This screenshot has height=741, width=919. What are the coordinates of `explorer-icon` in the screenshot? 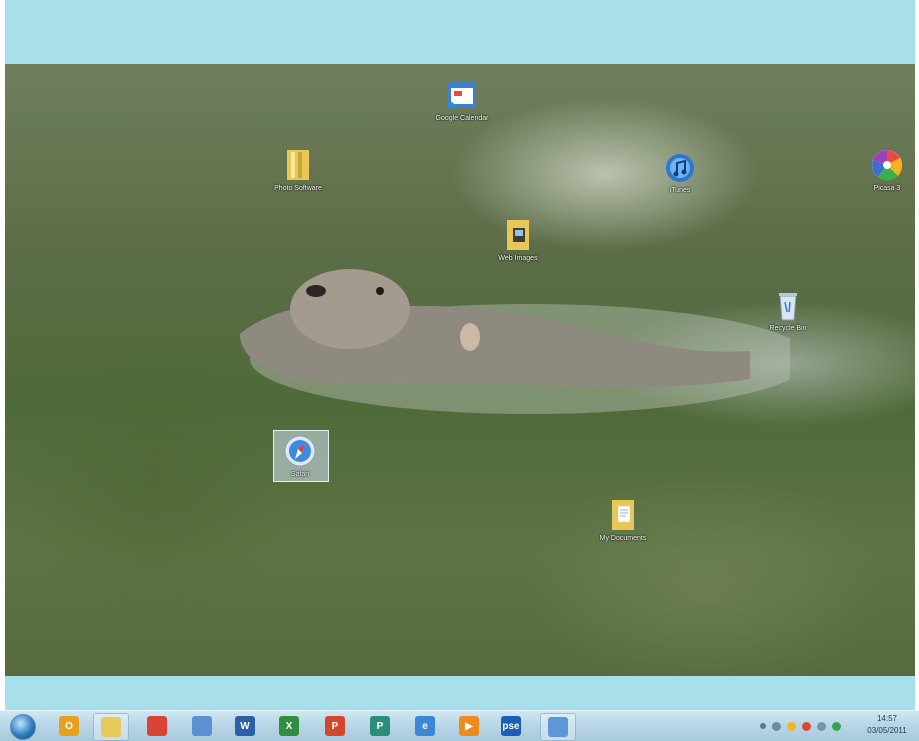 It's located at (111, 727).